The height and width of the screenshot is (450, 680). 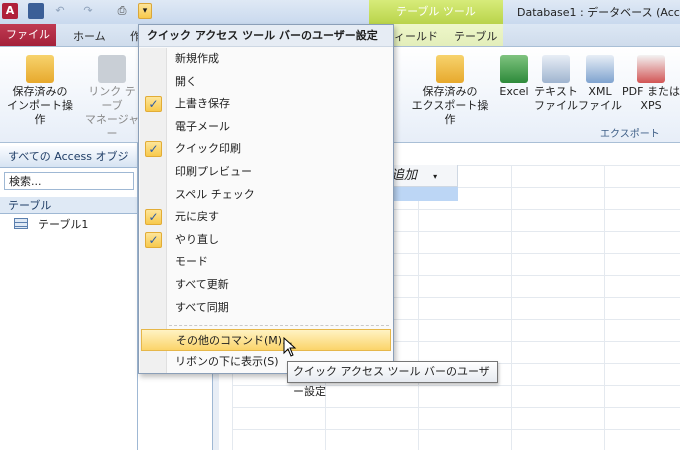 What do you see at coordinates (197, 58) in the screenshot?
I see `qat-menu-item-label: 新規作成` at bounding box center [197, 58].